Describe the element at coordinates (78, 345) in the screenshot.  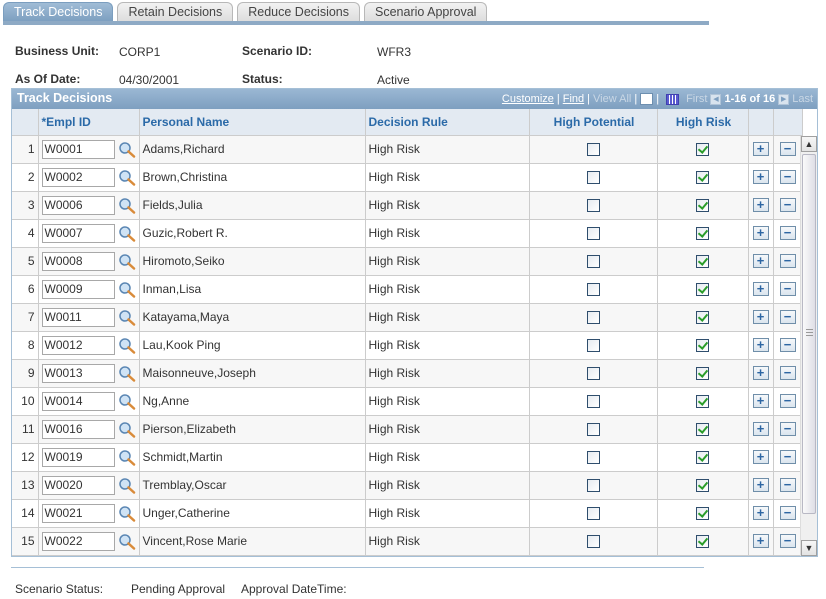
I see `empl-id-input: W0012` at that location.